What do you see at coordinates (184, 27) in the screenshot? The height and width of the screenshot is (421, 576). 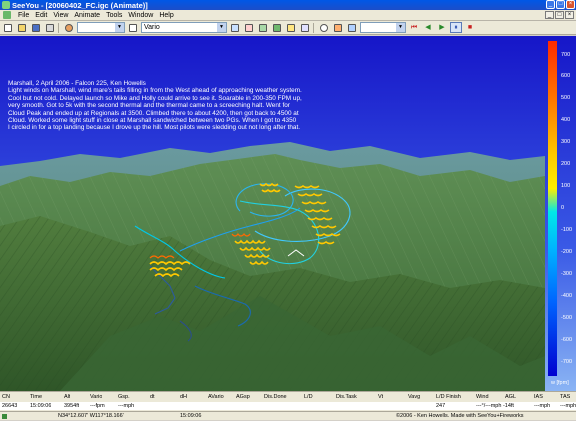 I see `display-mode-select: Vario ▼` at bounding box center [184, 27].